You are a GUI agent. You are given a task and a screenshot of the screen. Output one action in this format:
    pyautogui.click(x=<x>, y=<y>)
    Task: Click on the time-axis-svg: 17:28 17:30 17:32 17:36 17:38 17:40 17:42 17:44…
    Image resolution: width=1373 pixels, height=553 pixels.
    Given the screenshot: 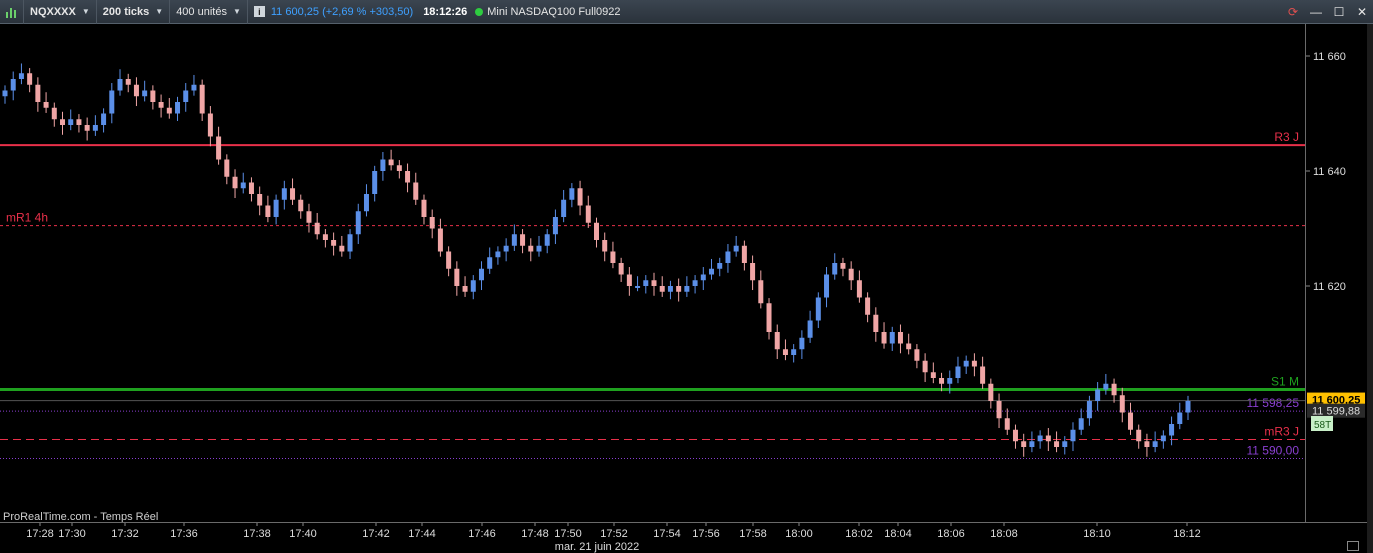 What is the action you would take?
    pyautogui.click(x=613, y=538)
    